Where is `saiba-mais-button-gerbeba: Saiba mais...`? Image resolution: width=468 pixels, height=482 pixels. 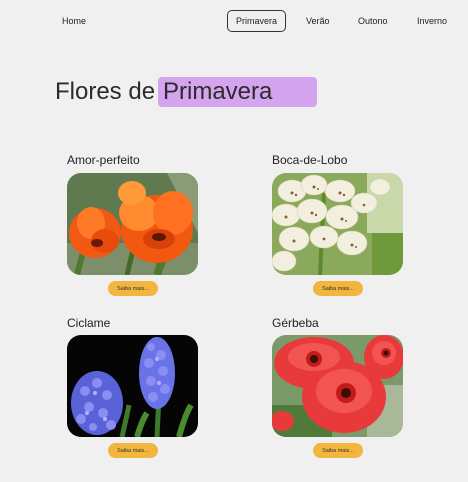 saiba-mais-button-gerbeba: Saiba mais... is located at coordinates (338, 450).